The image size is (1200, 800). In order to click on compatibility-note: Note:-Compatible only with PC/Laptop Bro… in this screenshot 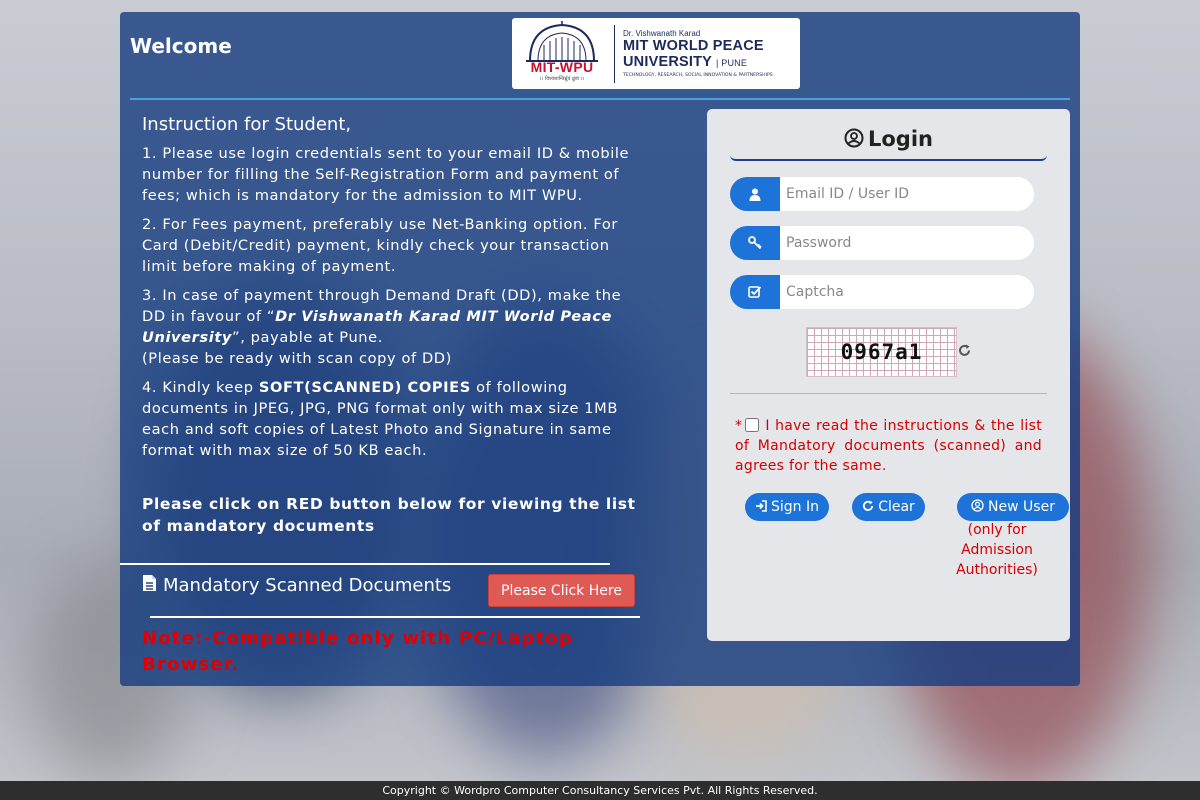, I will do `click(357, 651)`.